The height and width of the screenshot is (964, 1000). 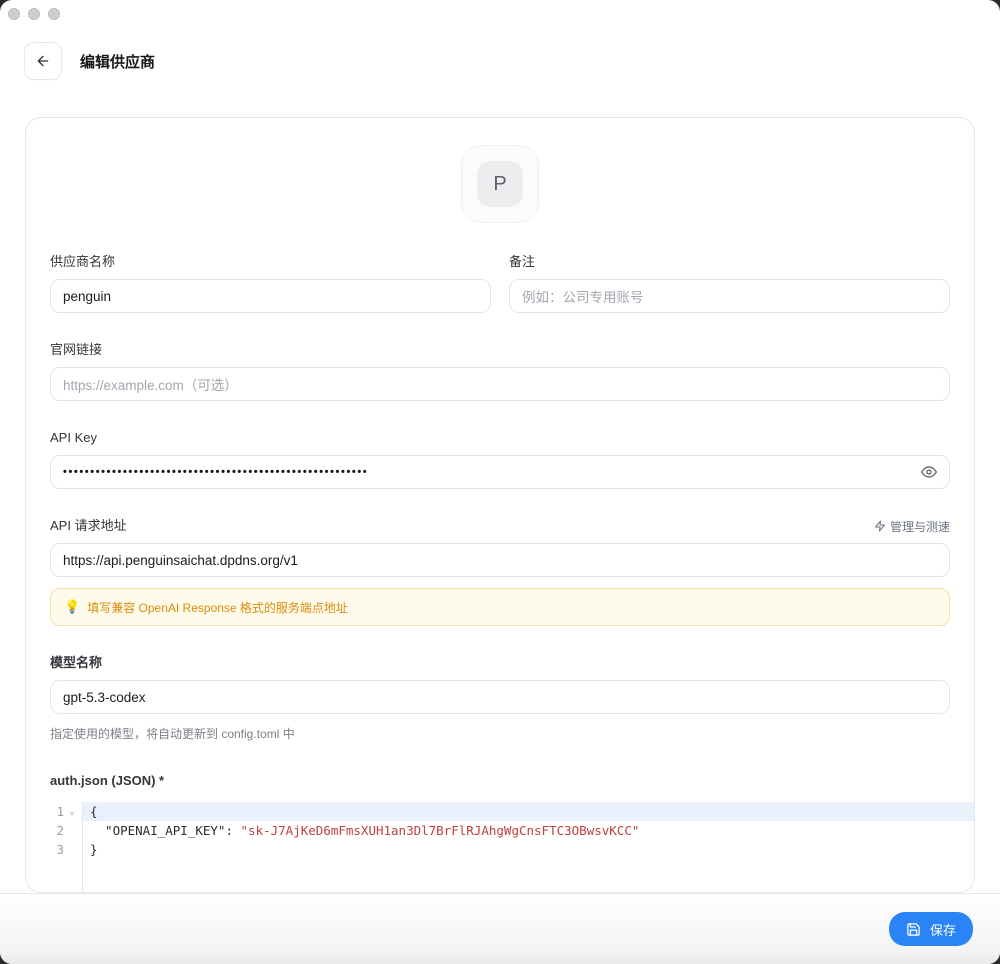 I want to click on line-number: 1, so click(x=60, y=811).